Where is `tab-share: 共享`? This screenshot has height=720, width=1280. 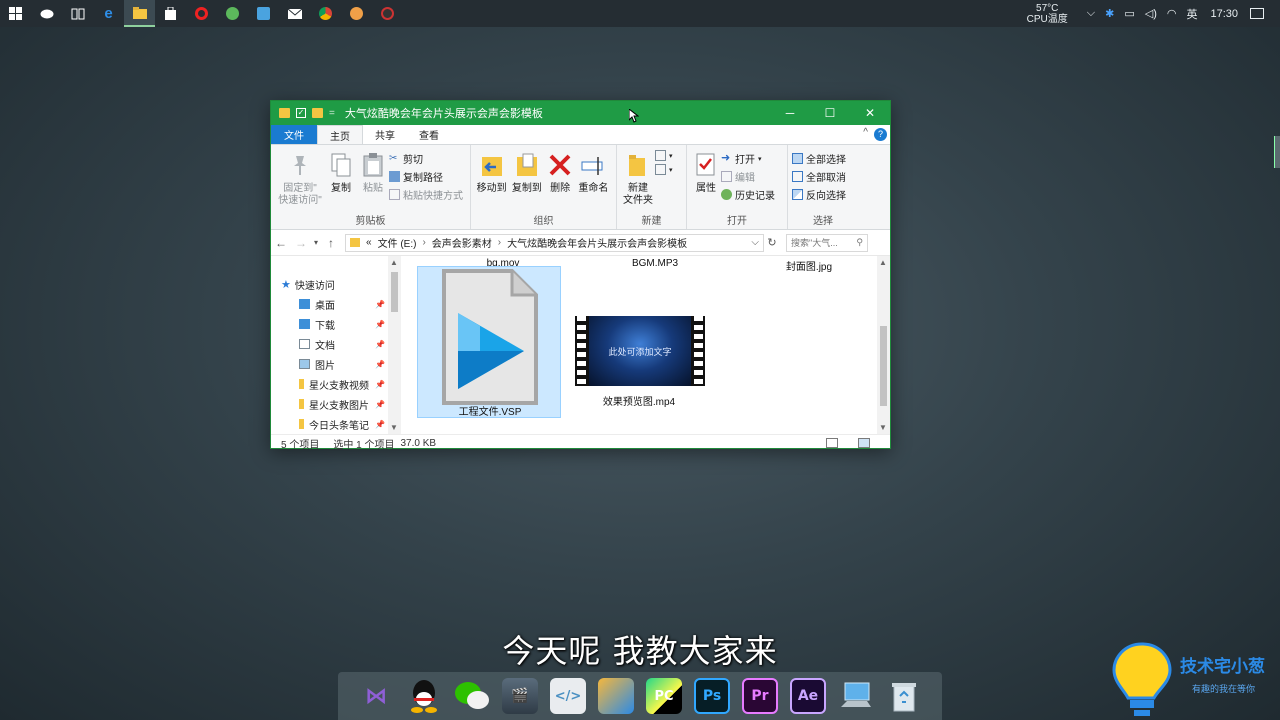
tab-share: 共享 is located at coordinates (385, 134).